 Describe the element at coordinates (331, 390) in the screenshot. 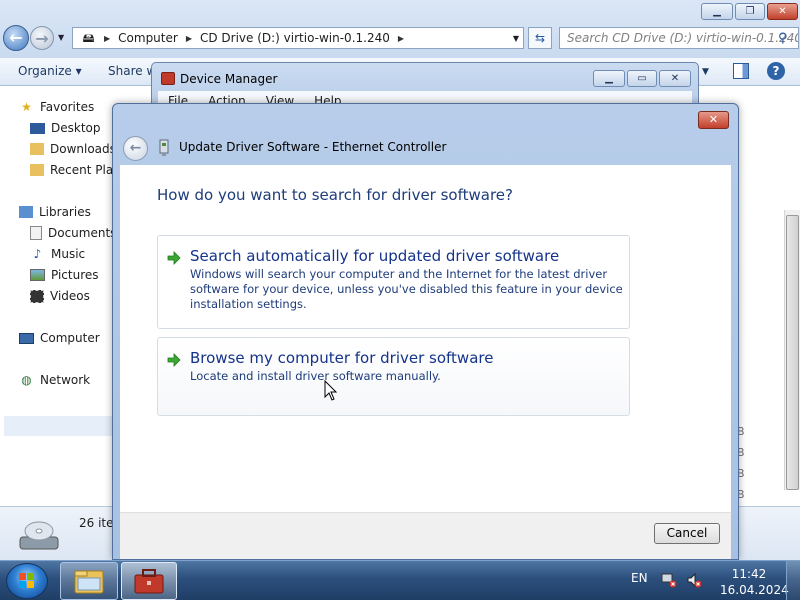

I see `mouse-cursor-icon` at that location.